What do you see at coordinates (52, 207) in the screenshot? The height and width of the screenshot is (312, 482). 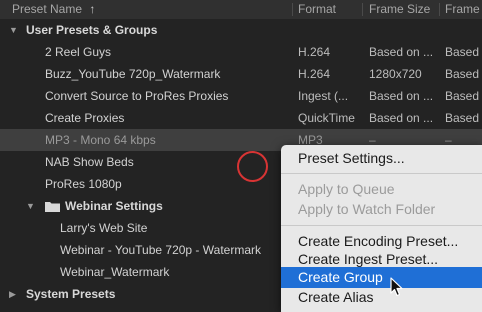 I see `folder-icon` at bounding box center [52, 207].